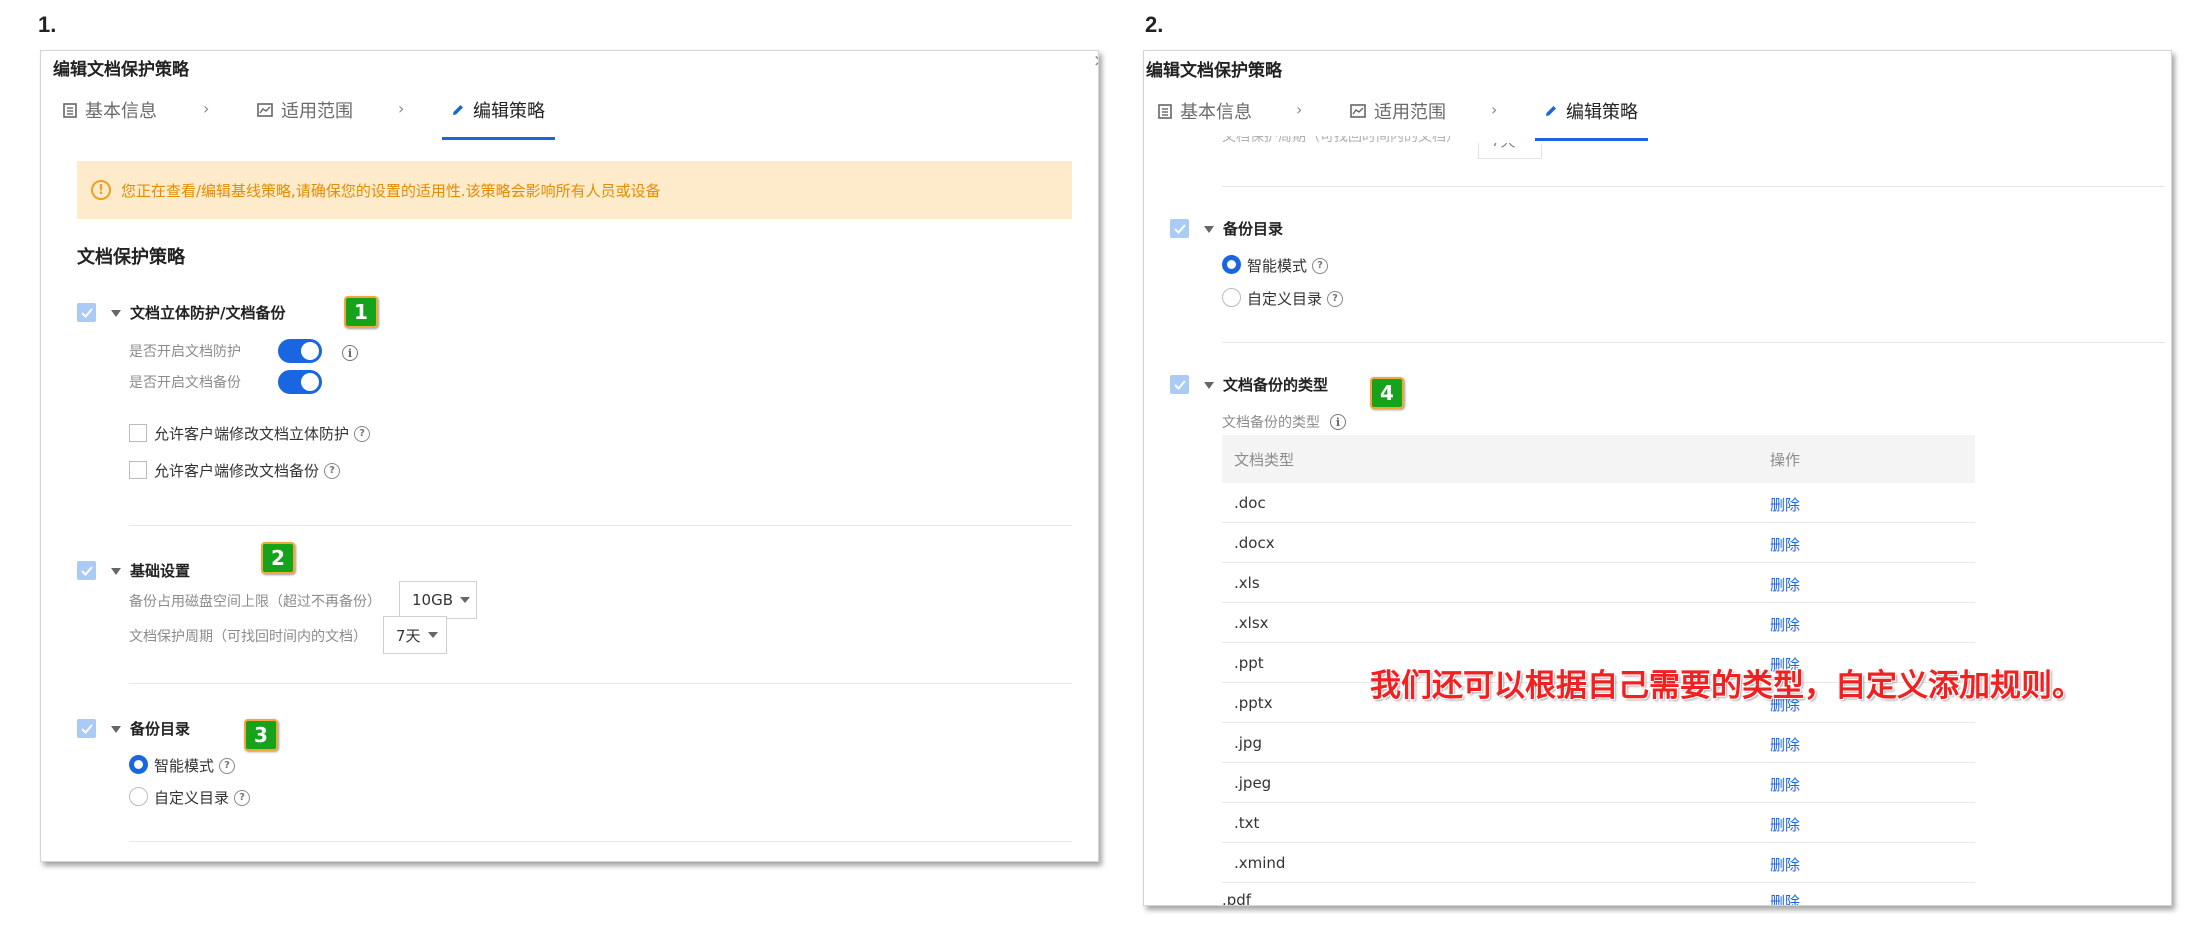  Describe the element at coordinates (261, 735) in the screenshot. I see `step-badge-3: 3` at that location.